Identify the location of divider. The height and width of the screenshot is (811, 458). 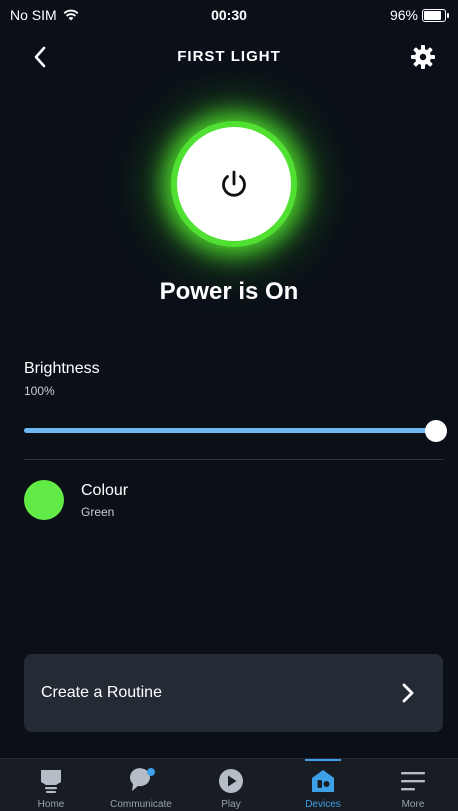
(234, 459).